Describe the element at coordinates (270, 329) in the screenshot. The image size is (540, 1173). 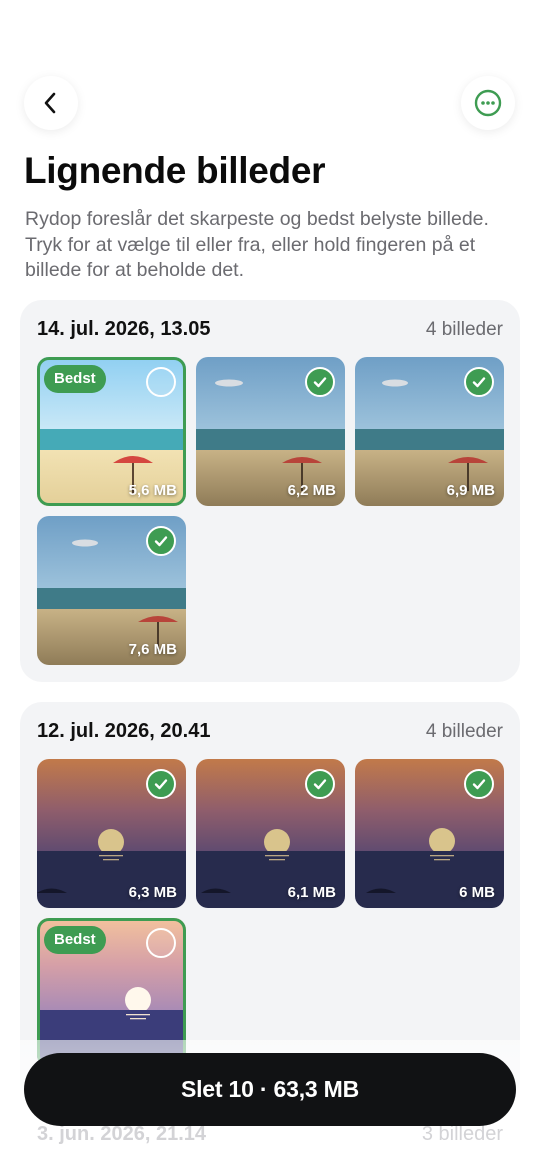
I see `group-header: 14. jul. 2026, 13.05 4 billeder` at that location.